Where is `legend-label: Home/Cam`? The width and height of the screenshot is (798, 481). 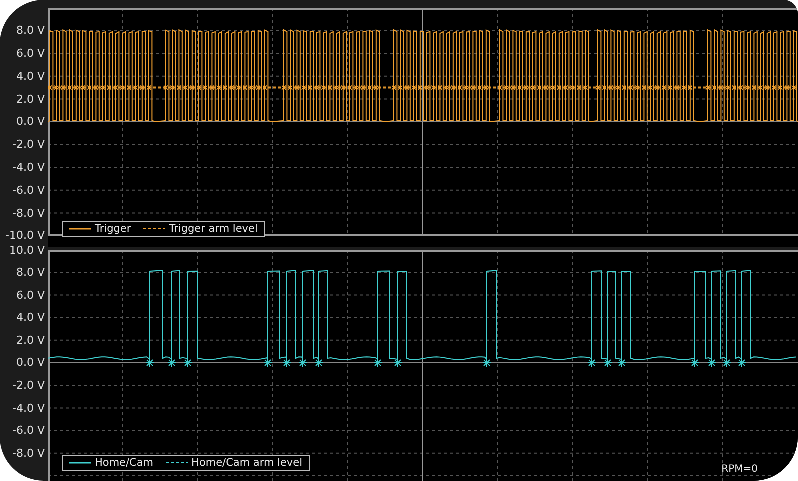
legend-label: Home/Cam is located at coordinates (124, 463).